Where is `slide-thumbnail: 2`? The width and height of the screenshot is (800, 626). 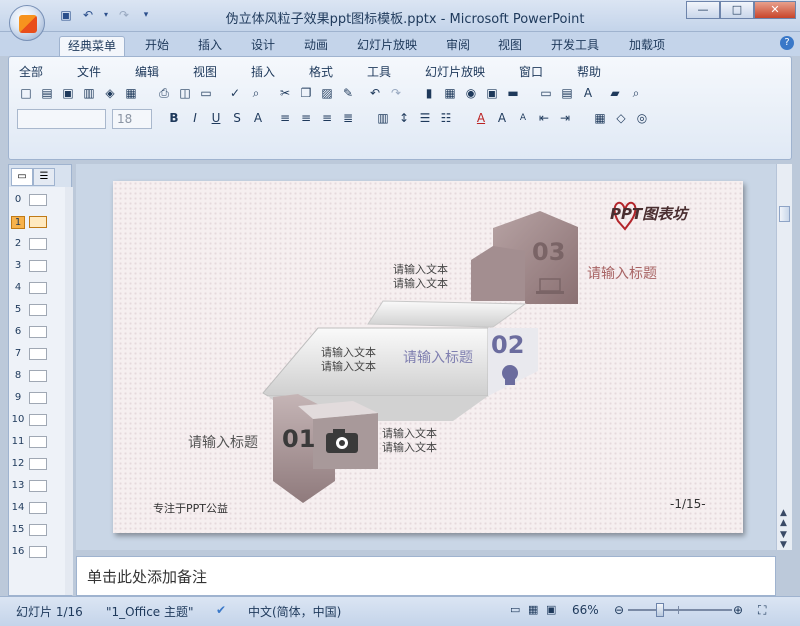 slide-thumbnail: 2 is located at coordinates (33, 245).